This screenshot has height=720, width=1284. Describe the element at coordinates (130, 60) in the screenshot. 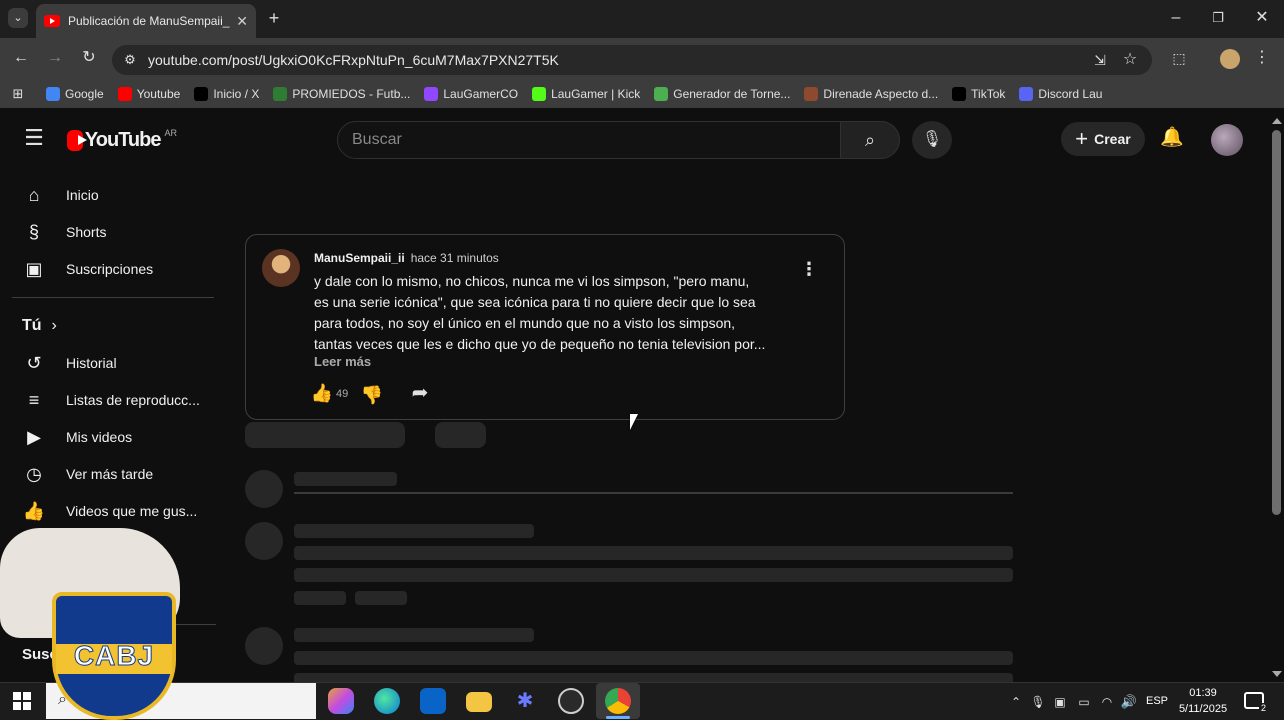

I see `site-info-icon: ⚙` at that location.